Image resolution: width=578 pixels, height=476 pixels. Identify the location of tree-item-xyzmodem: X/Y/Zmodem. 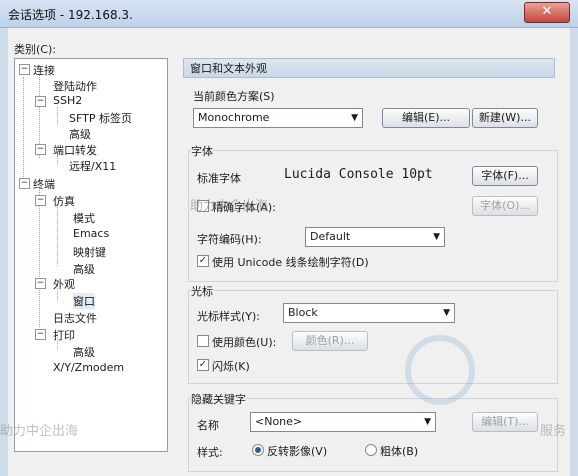
(88, 367).